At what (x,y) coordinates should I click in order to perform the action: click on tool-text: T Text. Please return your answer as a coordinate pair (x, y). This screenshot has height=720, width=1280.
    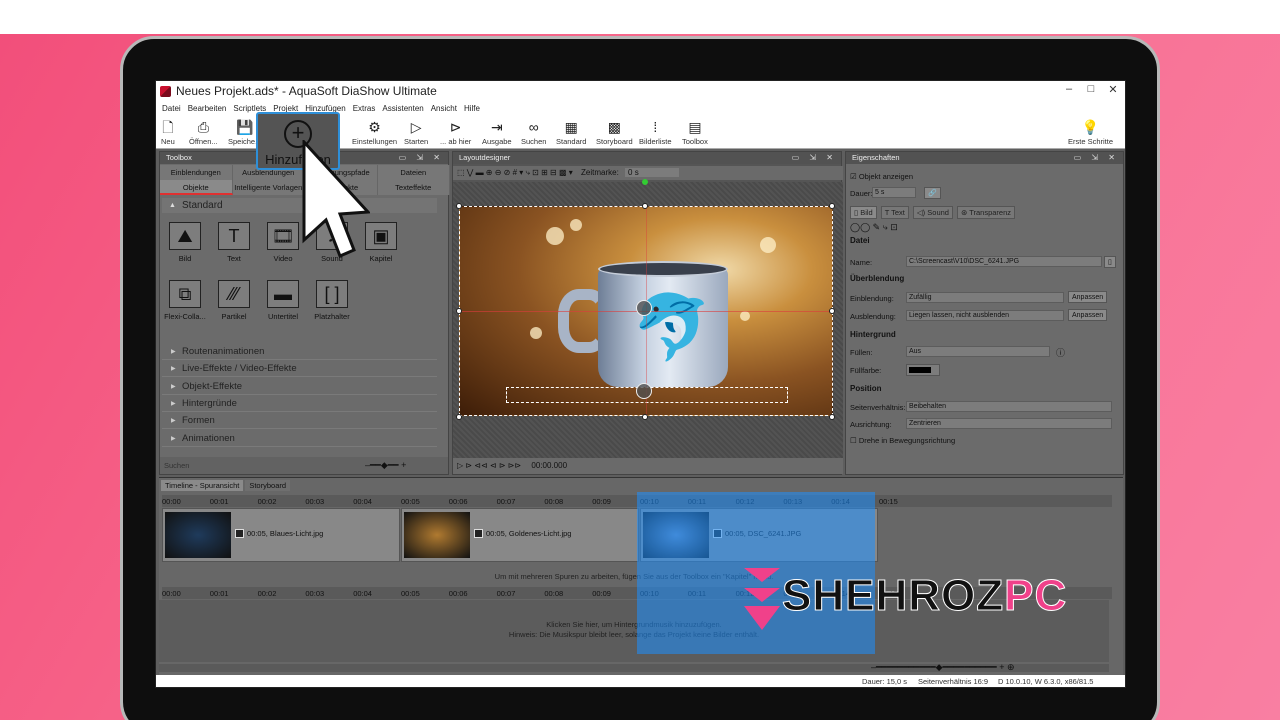
    Looking at the image, I should click on (234, 242).